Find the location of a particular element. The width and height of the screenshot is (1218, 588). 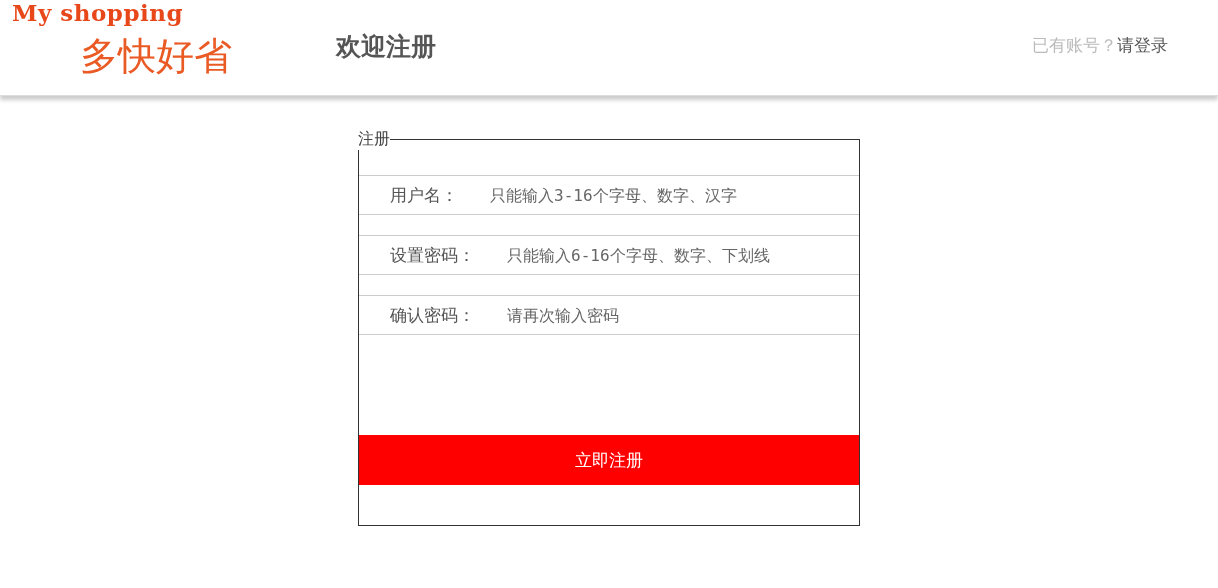

slogan: 多快好省 is located at coordinates (156, 56).